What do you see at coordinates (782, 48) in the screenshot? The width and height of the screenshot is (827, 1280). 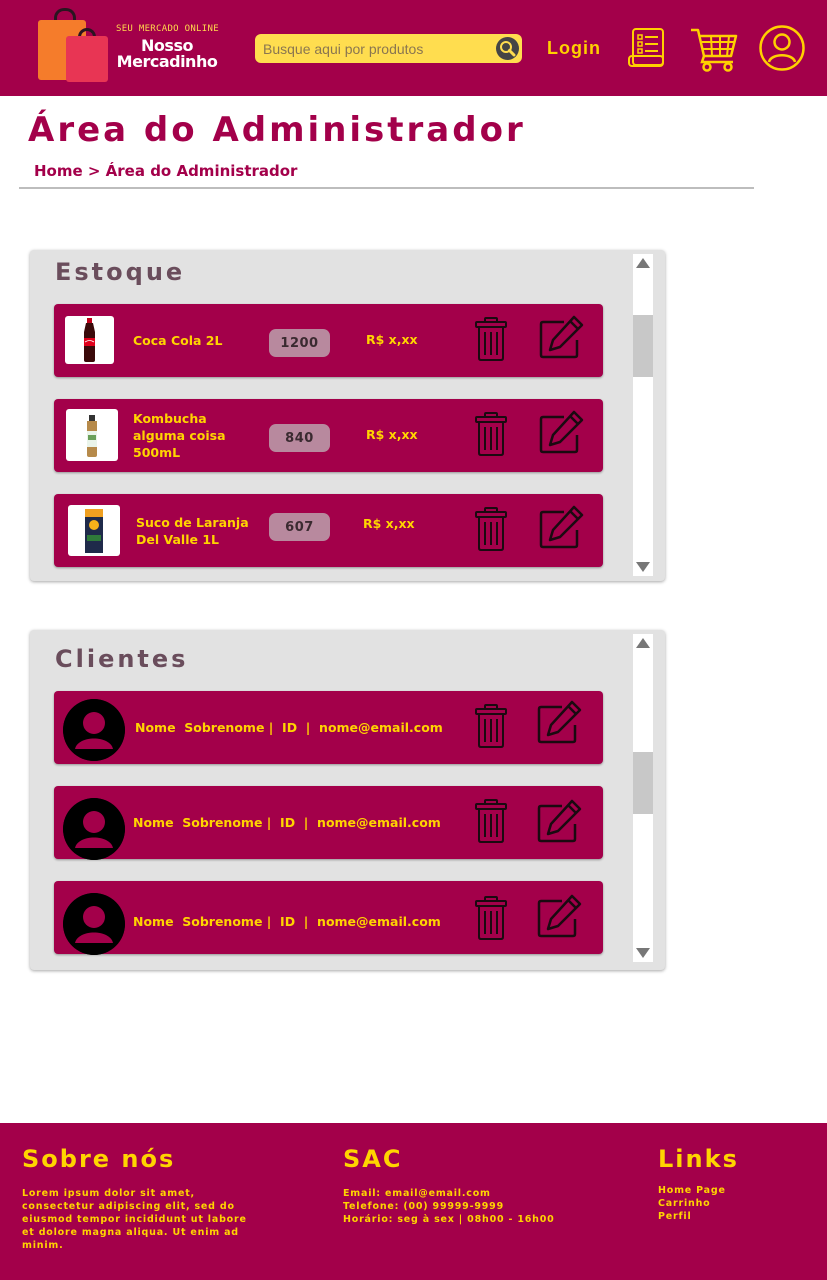 I see `user-icon` at bounding box center [782, 48].